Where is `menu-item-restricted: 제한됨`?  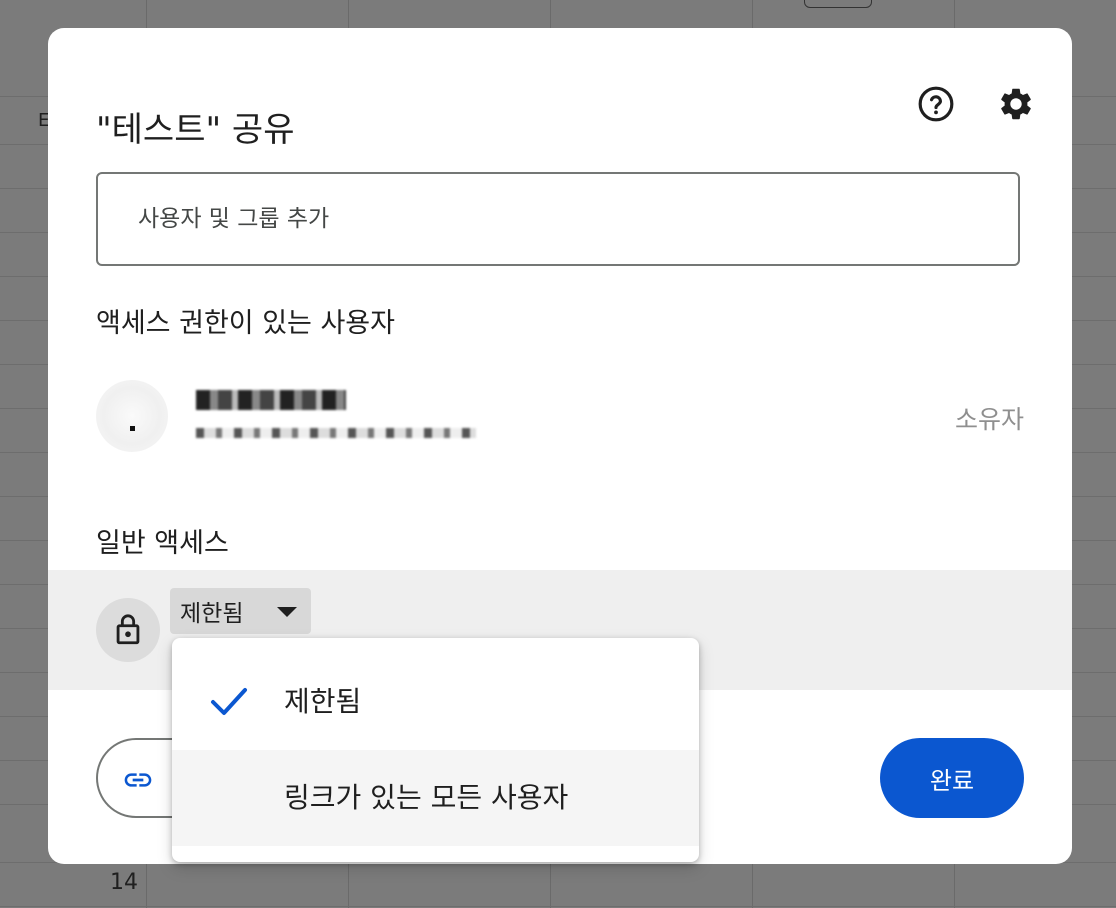
menu-item-restricted: 제한됨 is located at coordinates (435, 702).